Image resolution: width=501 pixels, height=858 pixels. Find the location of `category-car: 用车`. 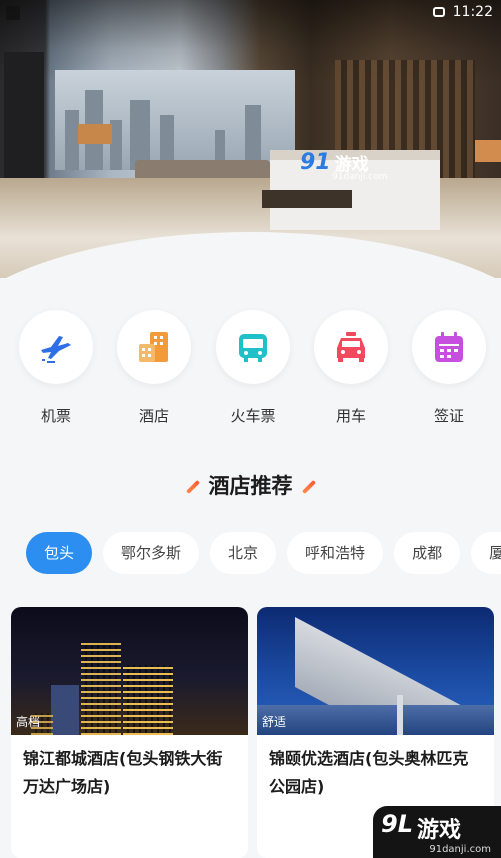

category-car: 用车 is located at coordinates (351, 368).